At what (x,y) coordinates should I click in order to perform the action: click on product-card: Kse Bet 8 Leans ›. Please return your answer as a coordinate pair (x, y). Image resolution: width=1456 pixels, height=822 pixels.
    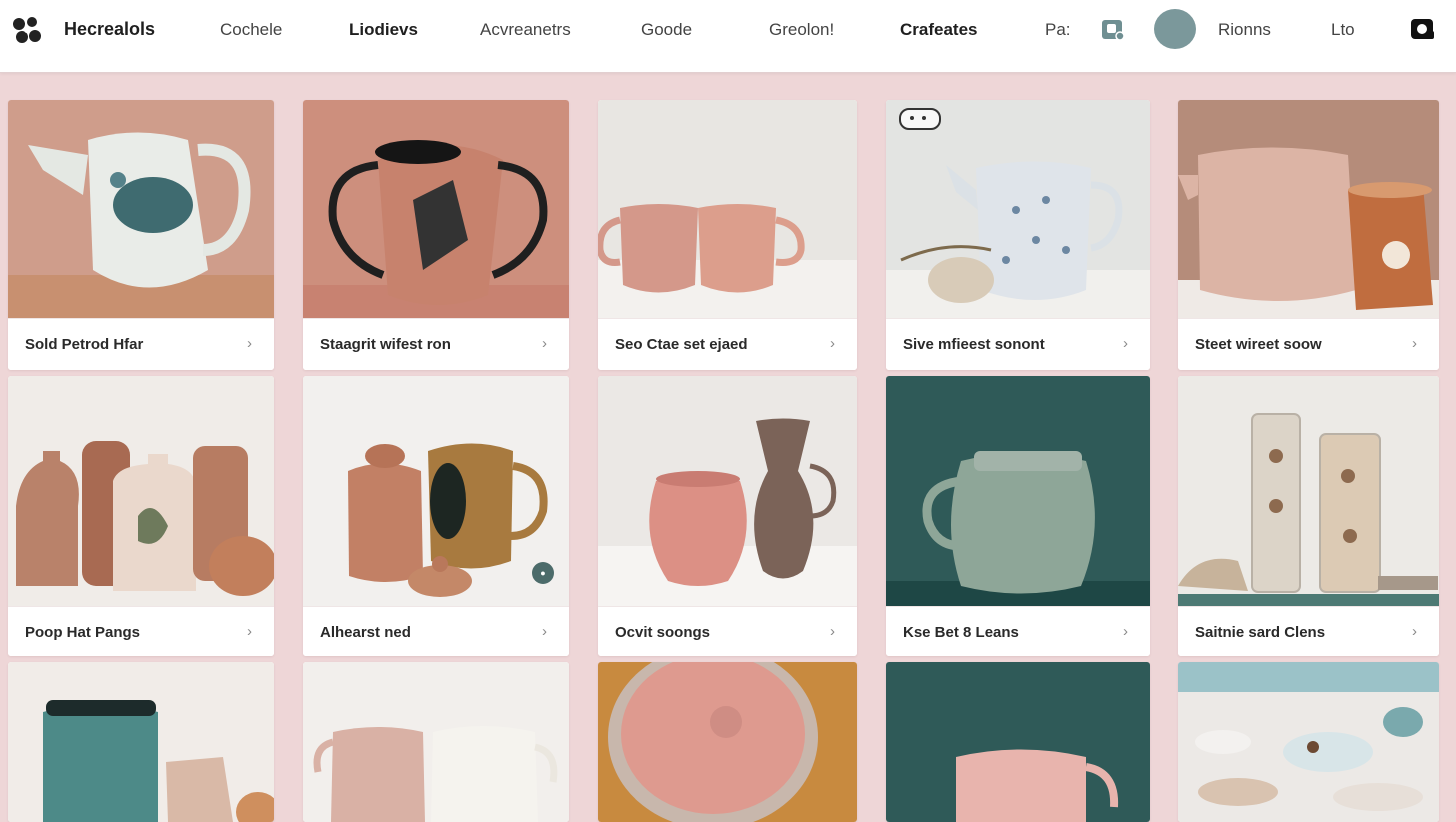
    Looking at the image, I should click on (1018, 516).